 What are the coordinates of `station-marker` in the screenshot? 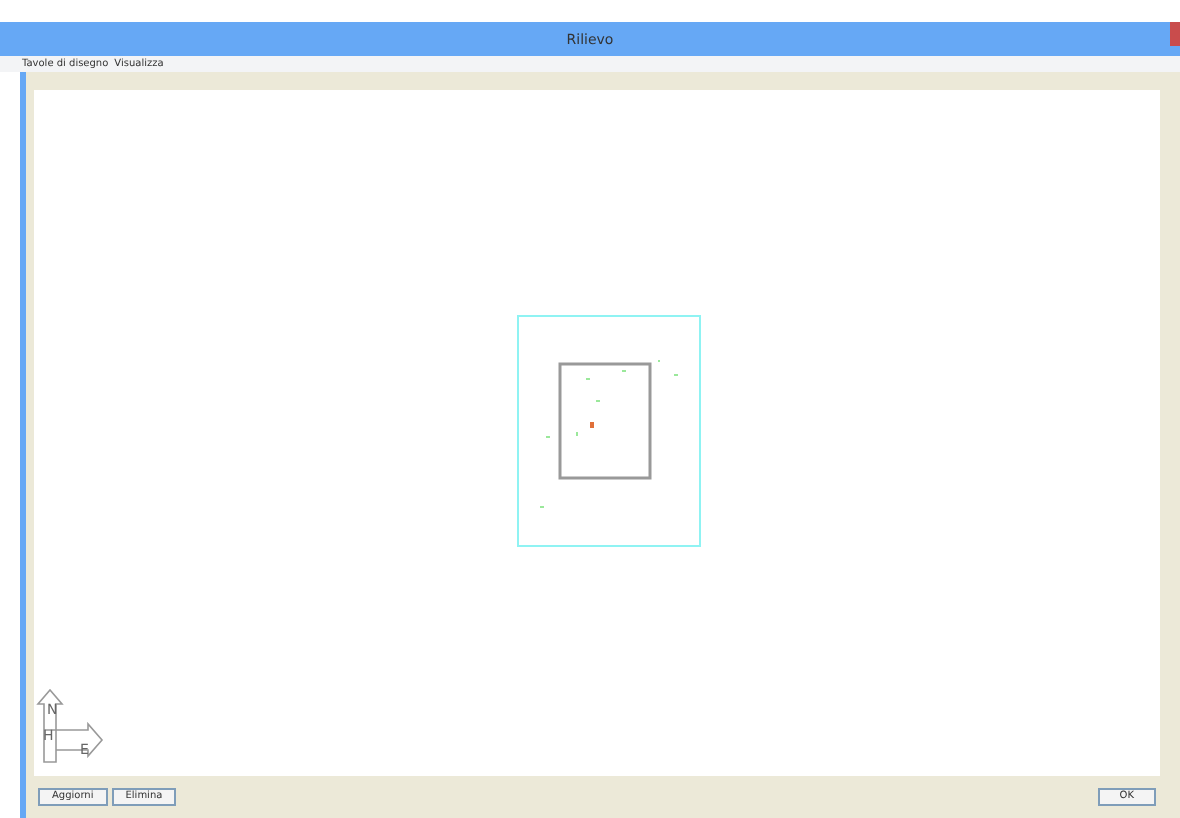 It's located at (592, 425).